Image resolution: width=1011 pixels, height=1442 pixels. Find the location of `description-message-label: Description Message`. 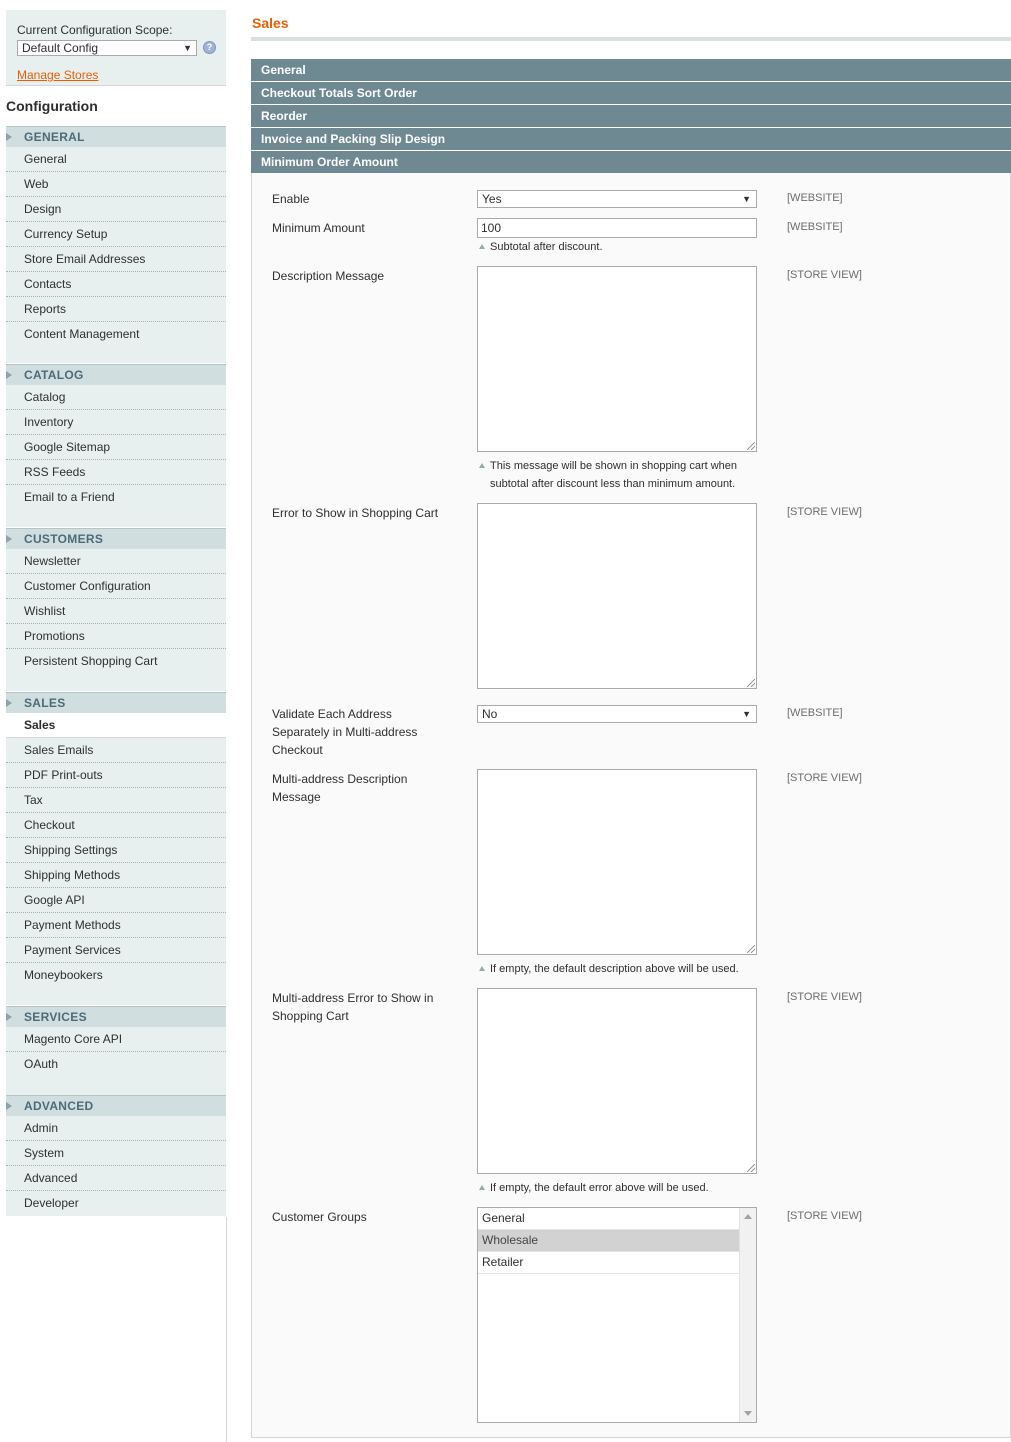

description-message-label: Description Message is located at coordinates (328, 276).